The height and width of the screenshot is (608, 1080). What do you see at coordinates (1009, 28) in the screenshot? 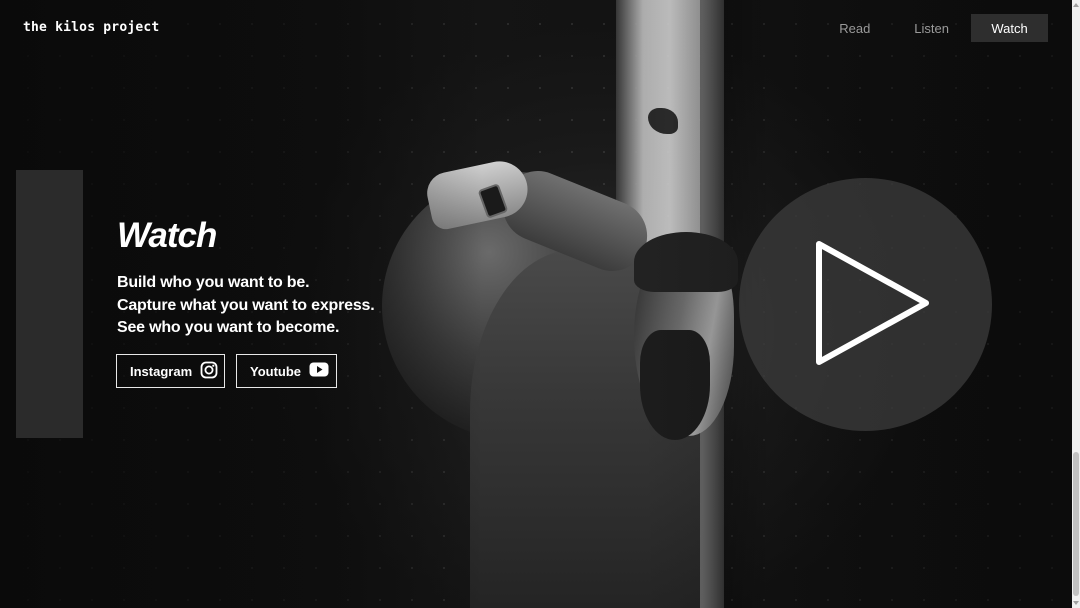
I see `nav-watch: Watch` at bounding box center [1009, 28].